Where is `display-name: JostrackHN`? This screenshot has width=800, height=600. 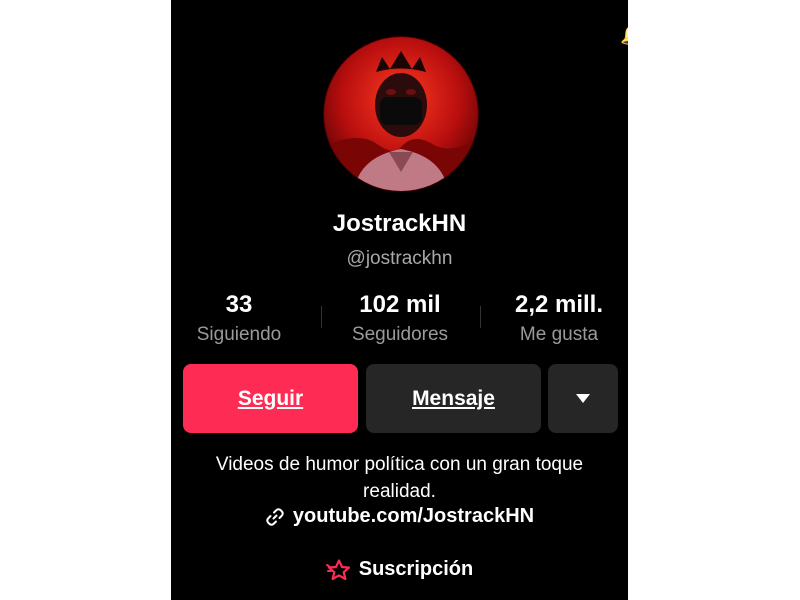
display-name: JostrackHN is located at coordinates (399, 223).